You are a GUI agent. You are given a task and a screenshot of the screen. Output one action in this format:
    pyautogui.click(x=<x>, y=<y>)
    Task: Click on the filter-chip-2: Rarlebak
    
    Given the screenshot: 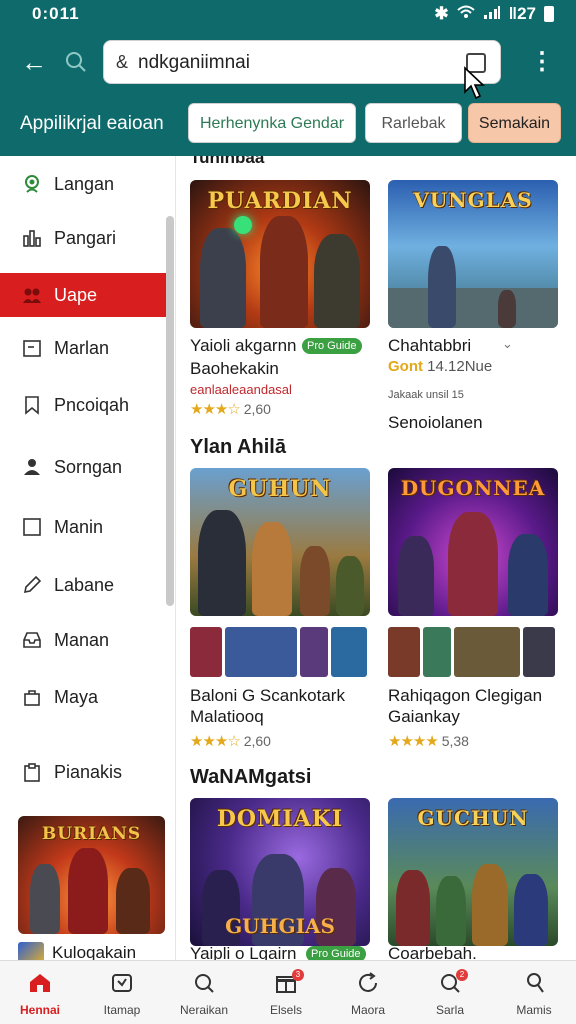 What is the action you would take?
    pyautogui.click(x=413, y=123)
    